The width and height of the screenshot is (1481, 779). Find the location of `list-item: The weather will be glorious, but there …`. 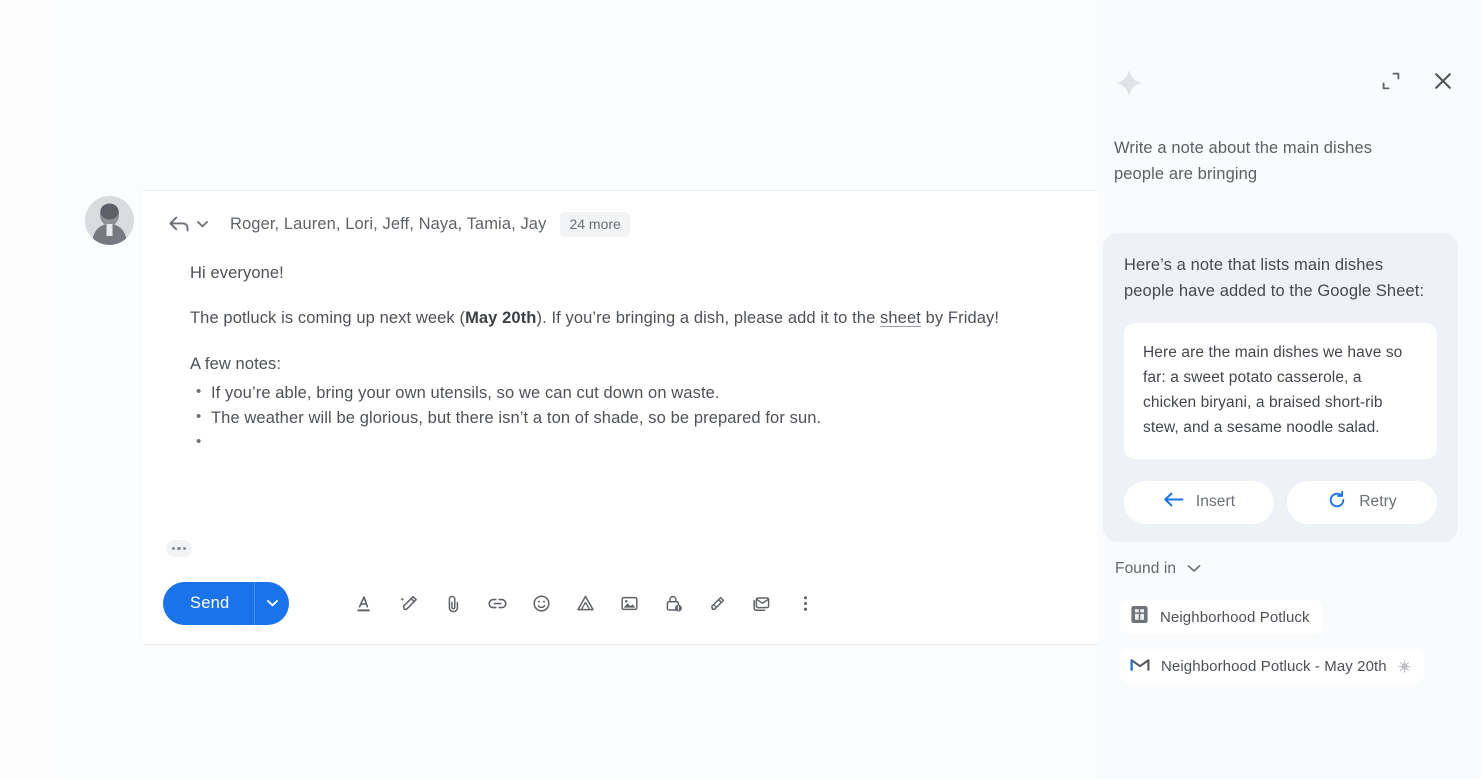

list-item: The weather will be glorious, but there … is located at coordinates (615, 418).